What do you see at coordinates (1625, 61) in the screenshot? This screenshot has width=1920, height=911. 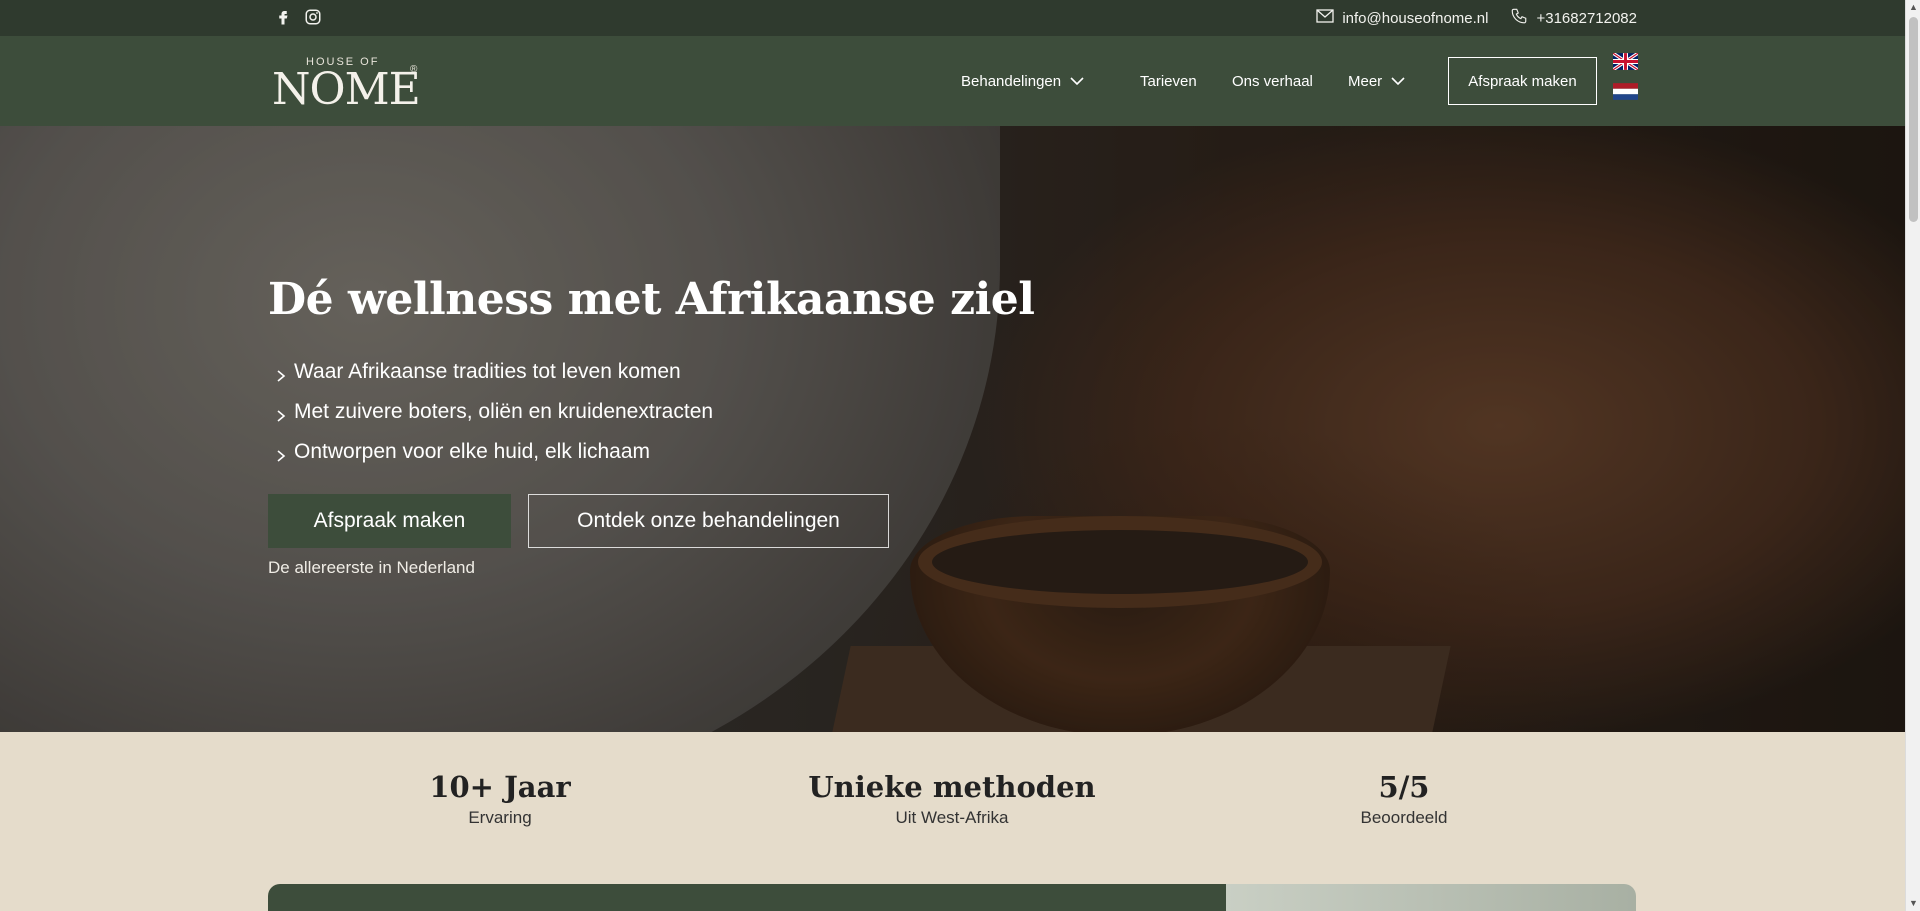 I see `uk-flag-icon` at bounding box center [1625, 61].